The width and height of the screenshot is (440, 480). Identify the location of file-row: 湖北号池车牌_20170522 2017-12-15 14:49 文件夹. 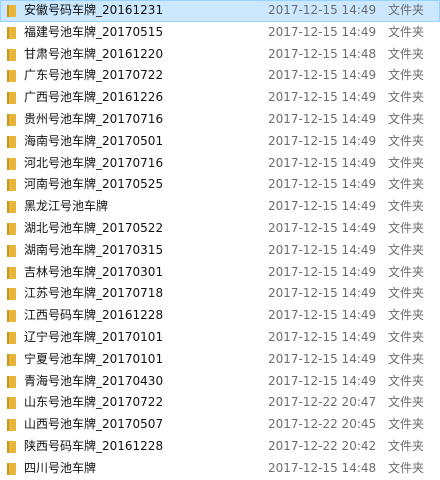
(220, 229).